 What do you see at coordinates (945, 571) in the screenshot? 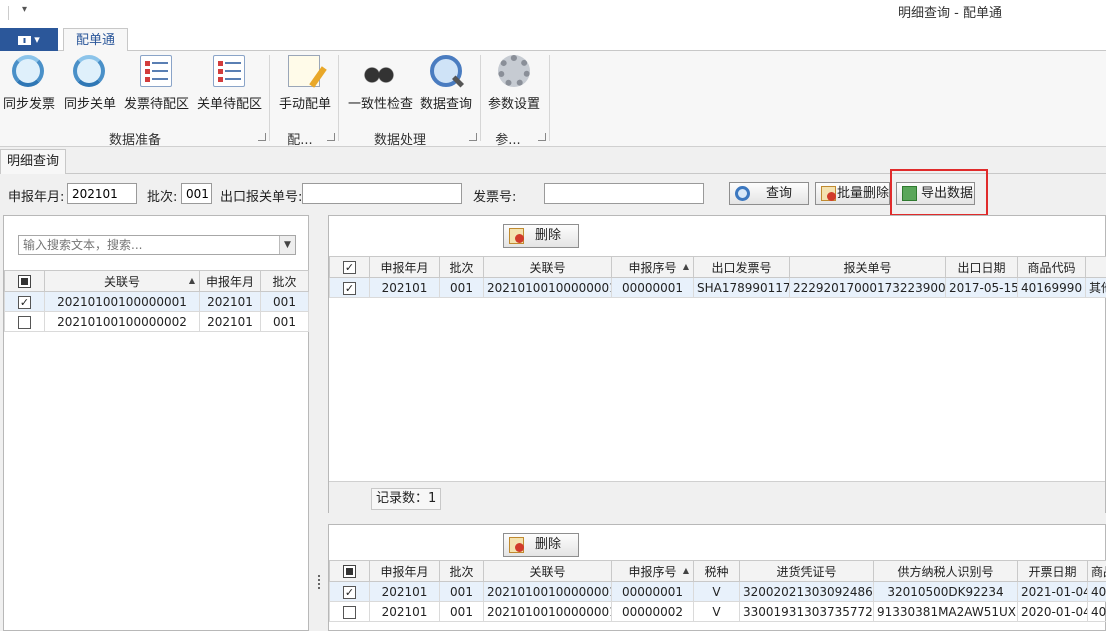
I see `column-header: 供方纳税人识别号` at bounding box center [945, 571].